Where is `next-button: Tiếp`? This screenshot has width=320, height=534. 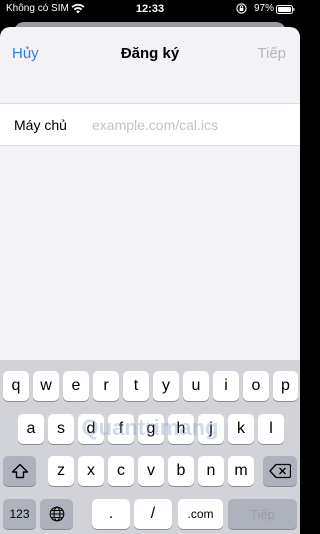 next-button: Tiếp is located at coordinates (271, 53).